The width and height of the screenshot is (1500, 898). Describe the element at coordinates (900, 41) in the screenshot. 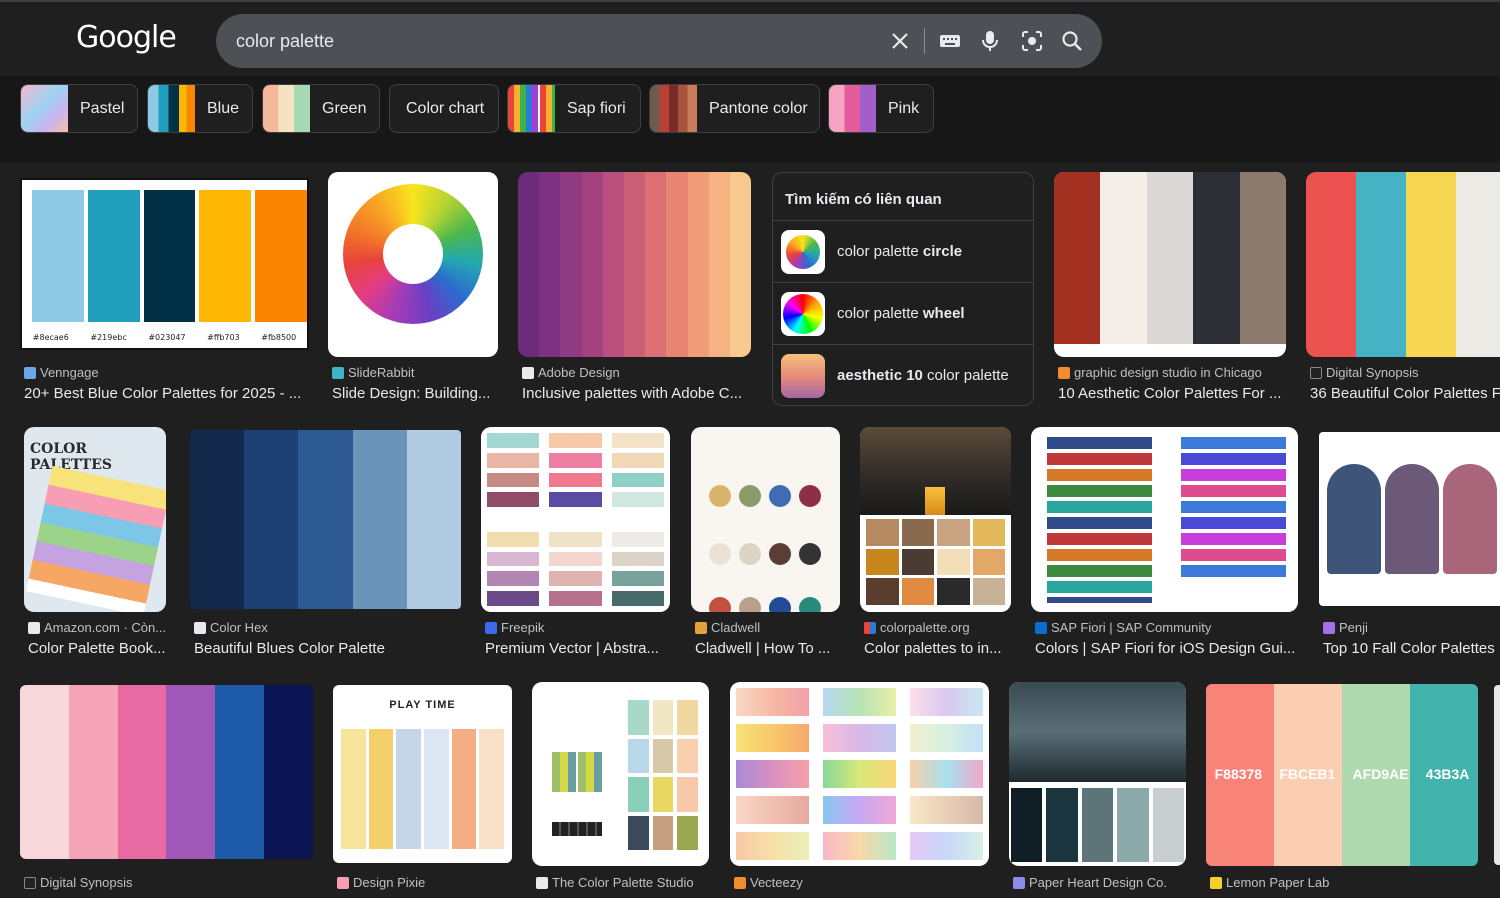

I see `clear-icon` at that location.